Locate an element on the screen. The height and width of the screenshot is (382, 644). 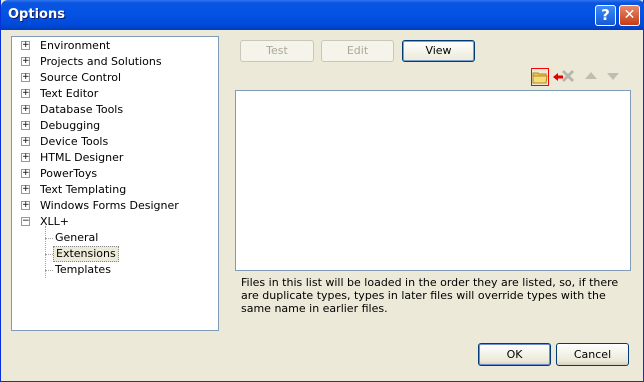
tree-item-projects-and-solutions: + Projects and Solutions is located at coordinates (114, 62).